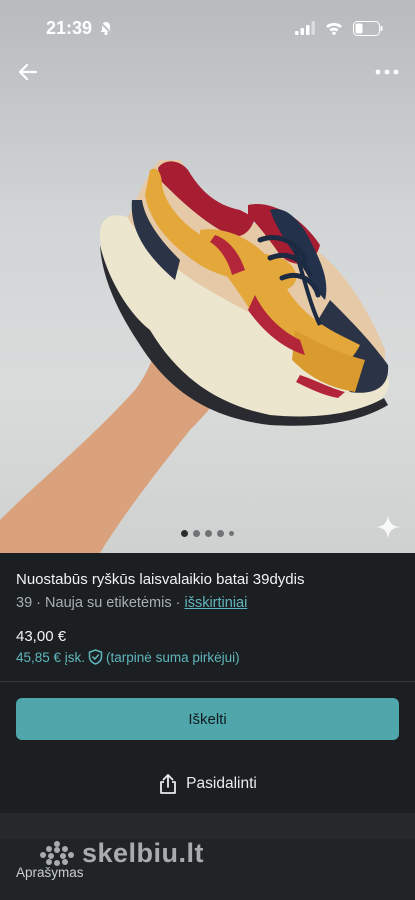 The image size is (415, 900). Describe the element at coordinates (221, 783) in the screenshot. I see `share-label: Pasidalinti` at that location.